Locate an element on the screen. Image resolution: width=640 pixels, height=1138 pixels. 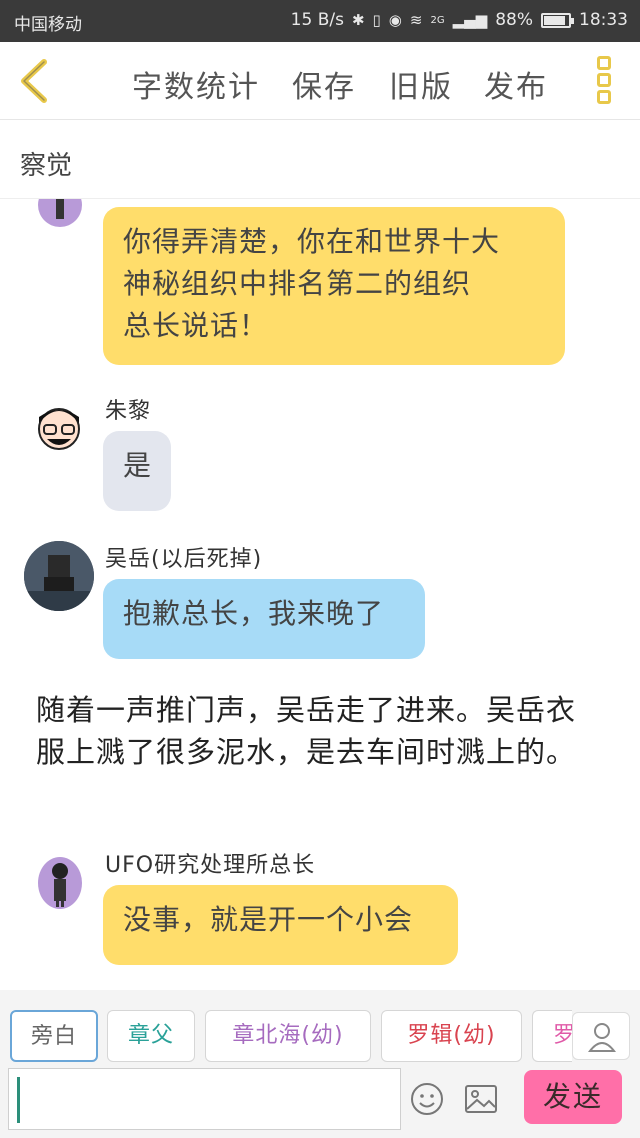
character-chip: 章父 is located at coordinates (151, 1036).